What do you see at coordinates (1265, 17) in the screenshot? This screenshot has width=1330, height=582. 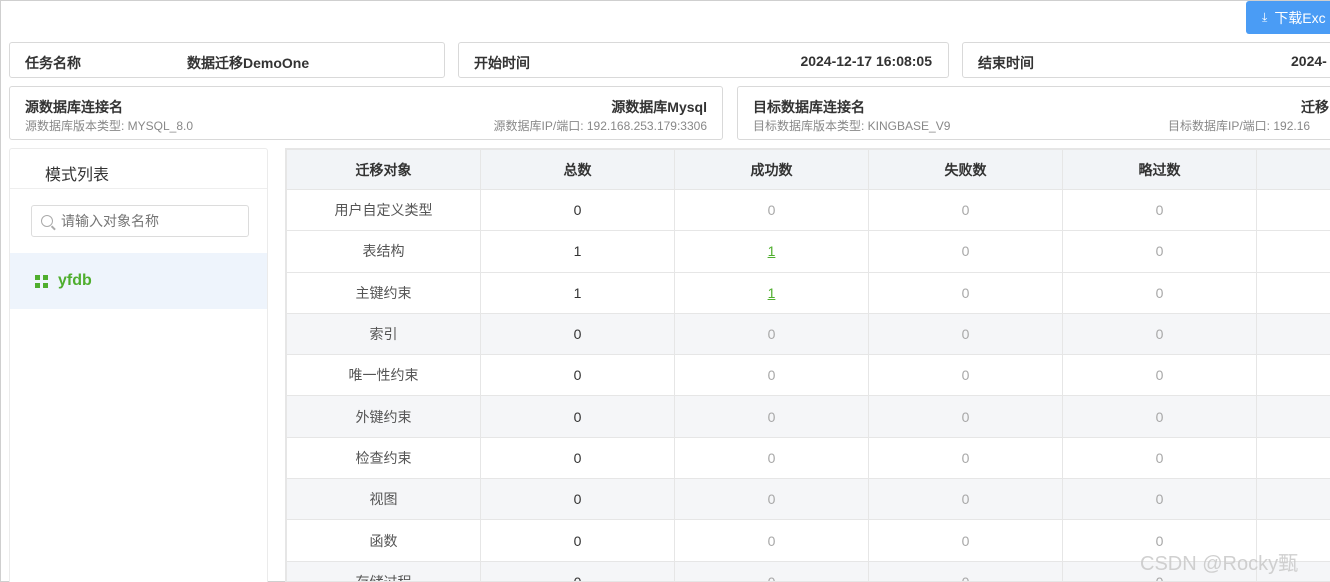 I see `download-icon: ⤓` at bounding box center [1265, 17].